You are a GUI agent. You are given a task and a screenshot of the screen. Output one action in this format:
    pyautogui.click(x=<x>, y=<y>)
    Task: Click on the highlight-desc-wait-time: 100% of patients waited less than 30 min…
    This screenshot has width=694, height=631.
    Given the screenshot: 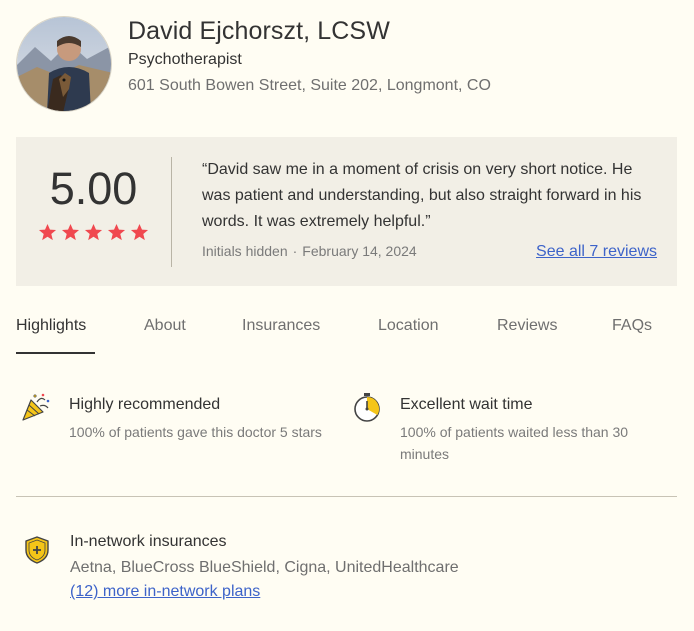 What is the action you would take?
    pyautogui.click(x=514, y=443)
    